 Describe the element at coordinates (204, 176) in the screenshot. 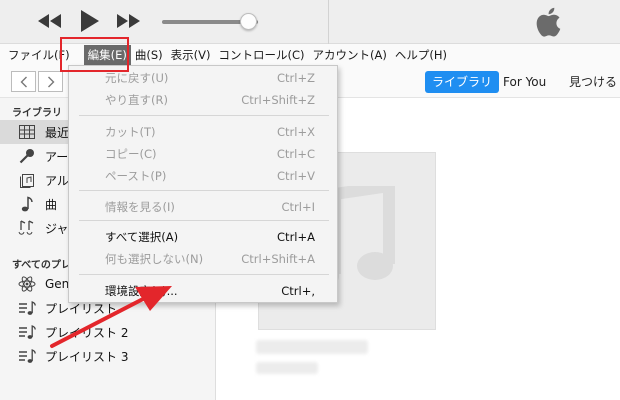

I see `menu-item-paste: ペースト(P) Ctrl+V` at that location.